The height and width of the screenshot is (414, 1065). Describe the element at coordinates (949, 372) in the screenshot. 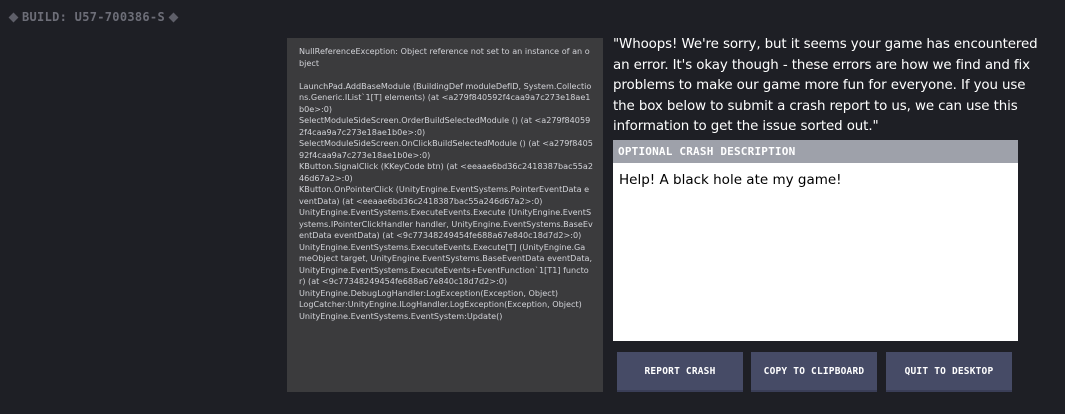

I see `quit-to-desktop-button: QUIT TO DESKTOP` at that location.